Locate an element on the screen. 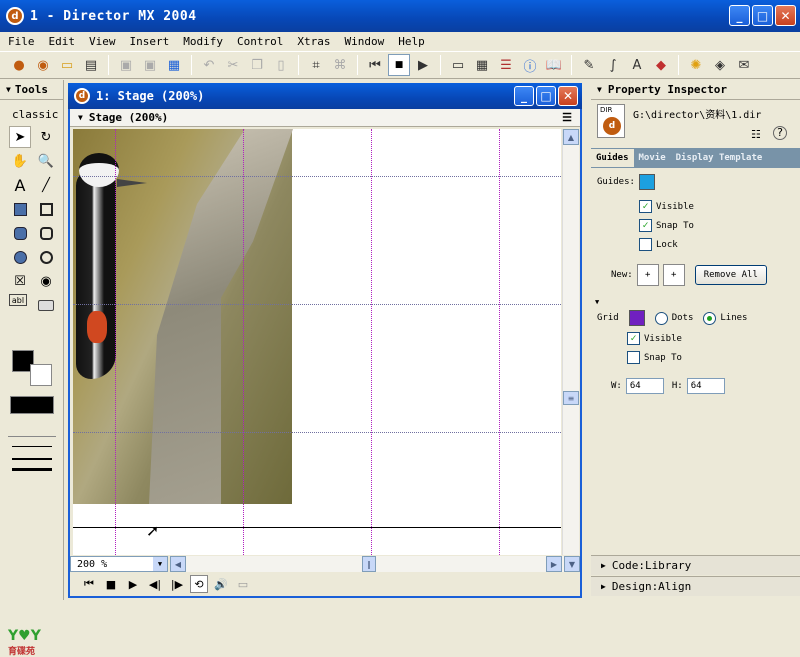  button-tool-icon is located at coordinates (46, 305).